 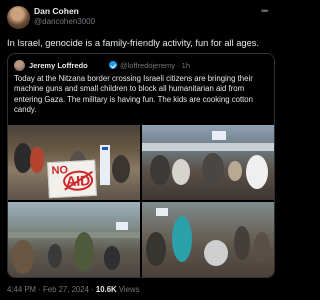 I want to click on photo-1: NO AID, so click(x=74, y=162).